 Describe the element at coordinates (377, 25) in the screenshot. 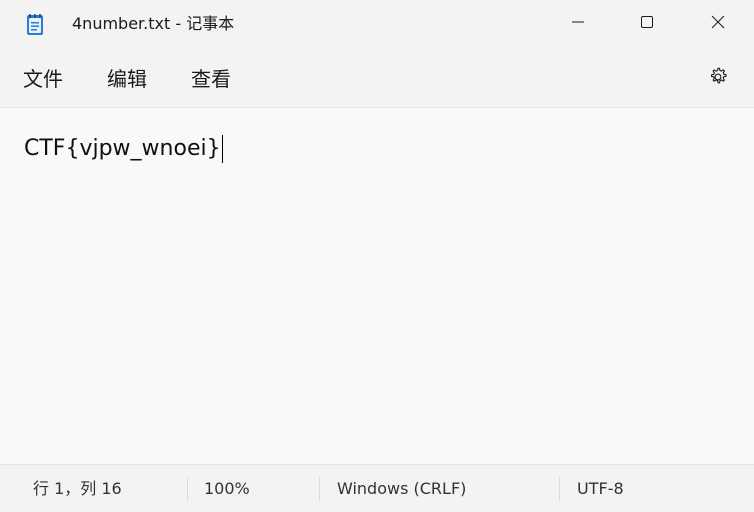

I see `title-bar: 4number.txt - 记事本` at that location.